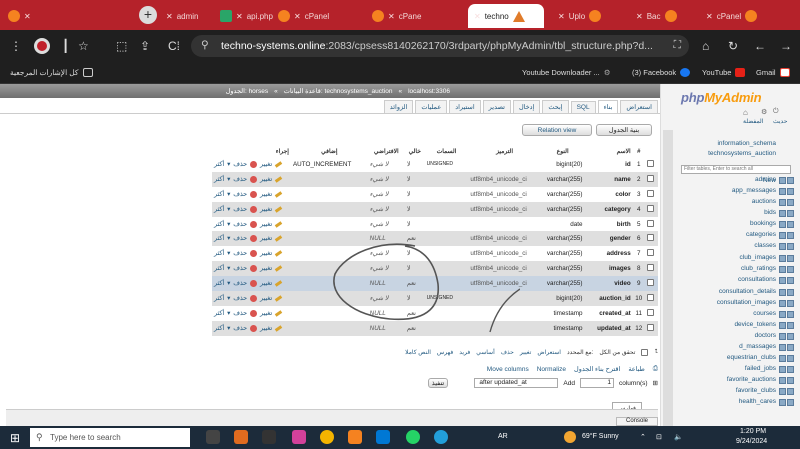  Describe the element at coordinates (760, 46) in the screenshot. I see `forward-icon: ←` at that location.